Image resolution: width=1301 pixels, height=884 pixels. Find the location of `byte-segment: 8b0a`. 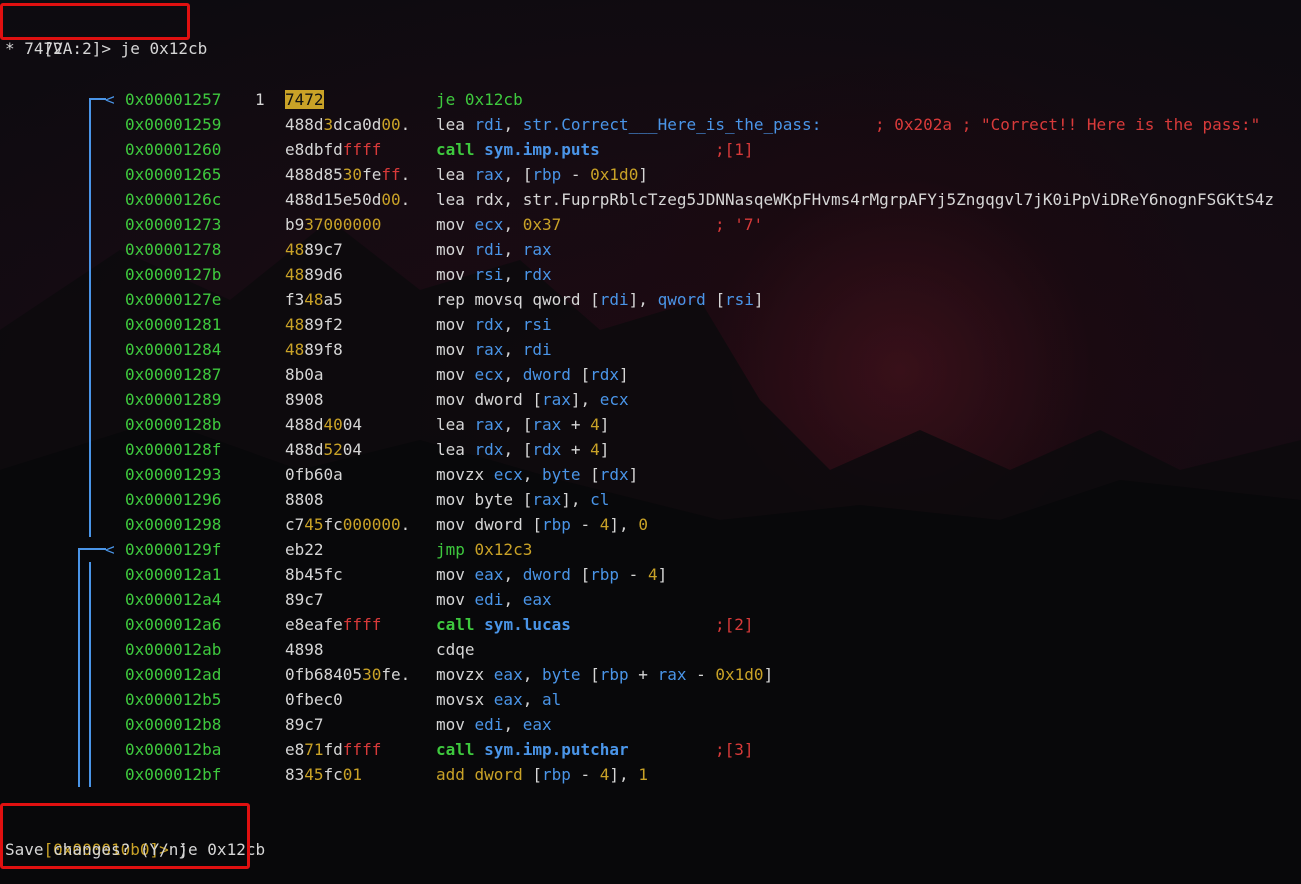

byte-segment: 8b0a is located at coordinates (304, 374).